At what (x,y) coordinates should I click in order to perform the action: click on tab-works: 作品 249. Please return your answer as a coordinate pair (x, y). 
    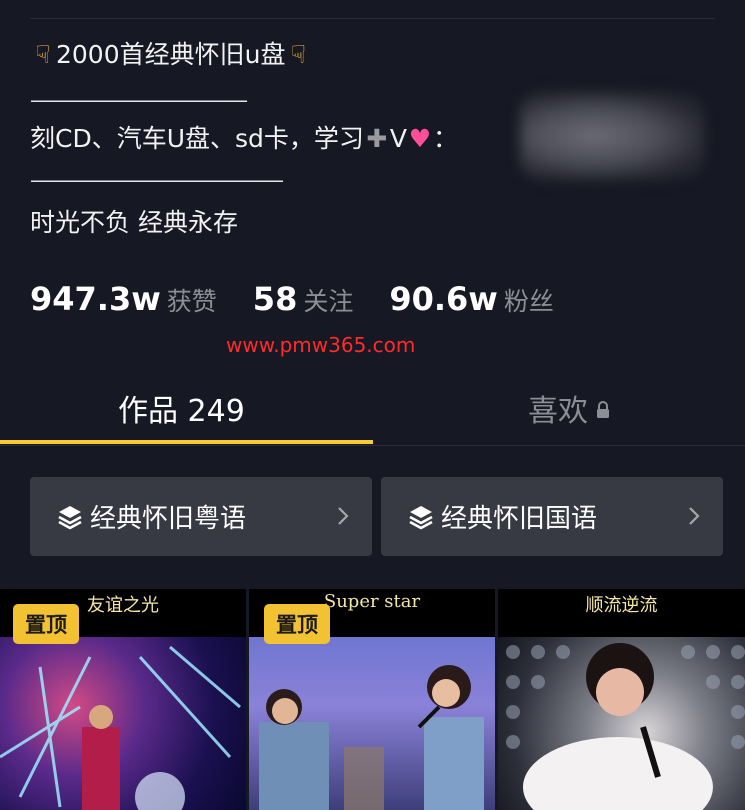
    Looking at the image, I should click on (181, 408).